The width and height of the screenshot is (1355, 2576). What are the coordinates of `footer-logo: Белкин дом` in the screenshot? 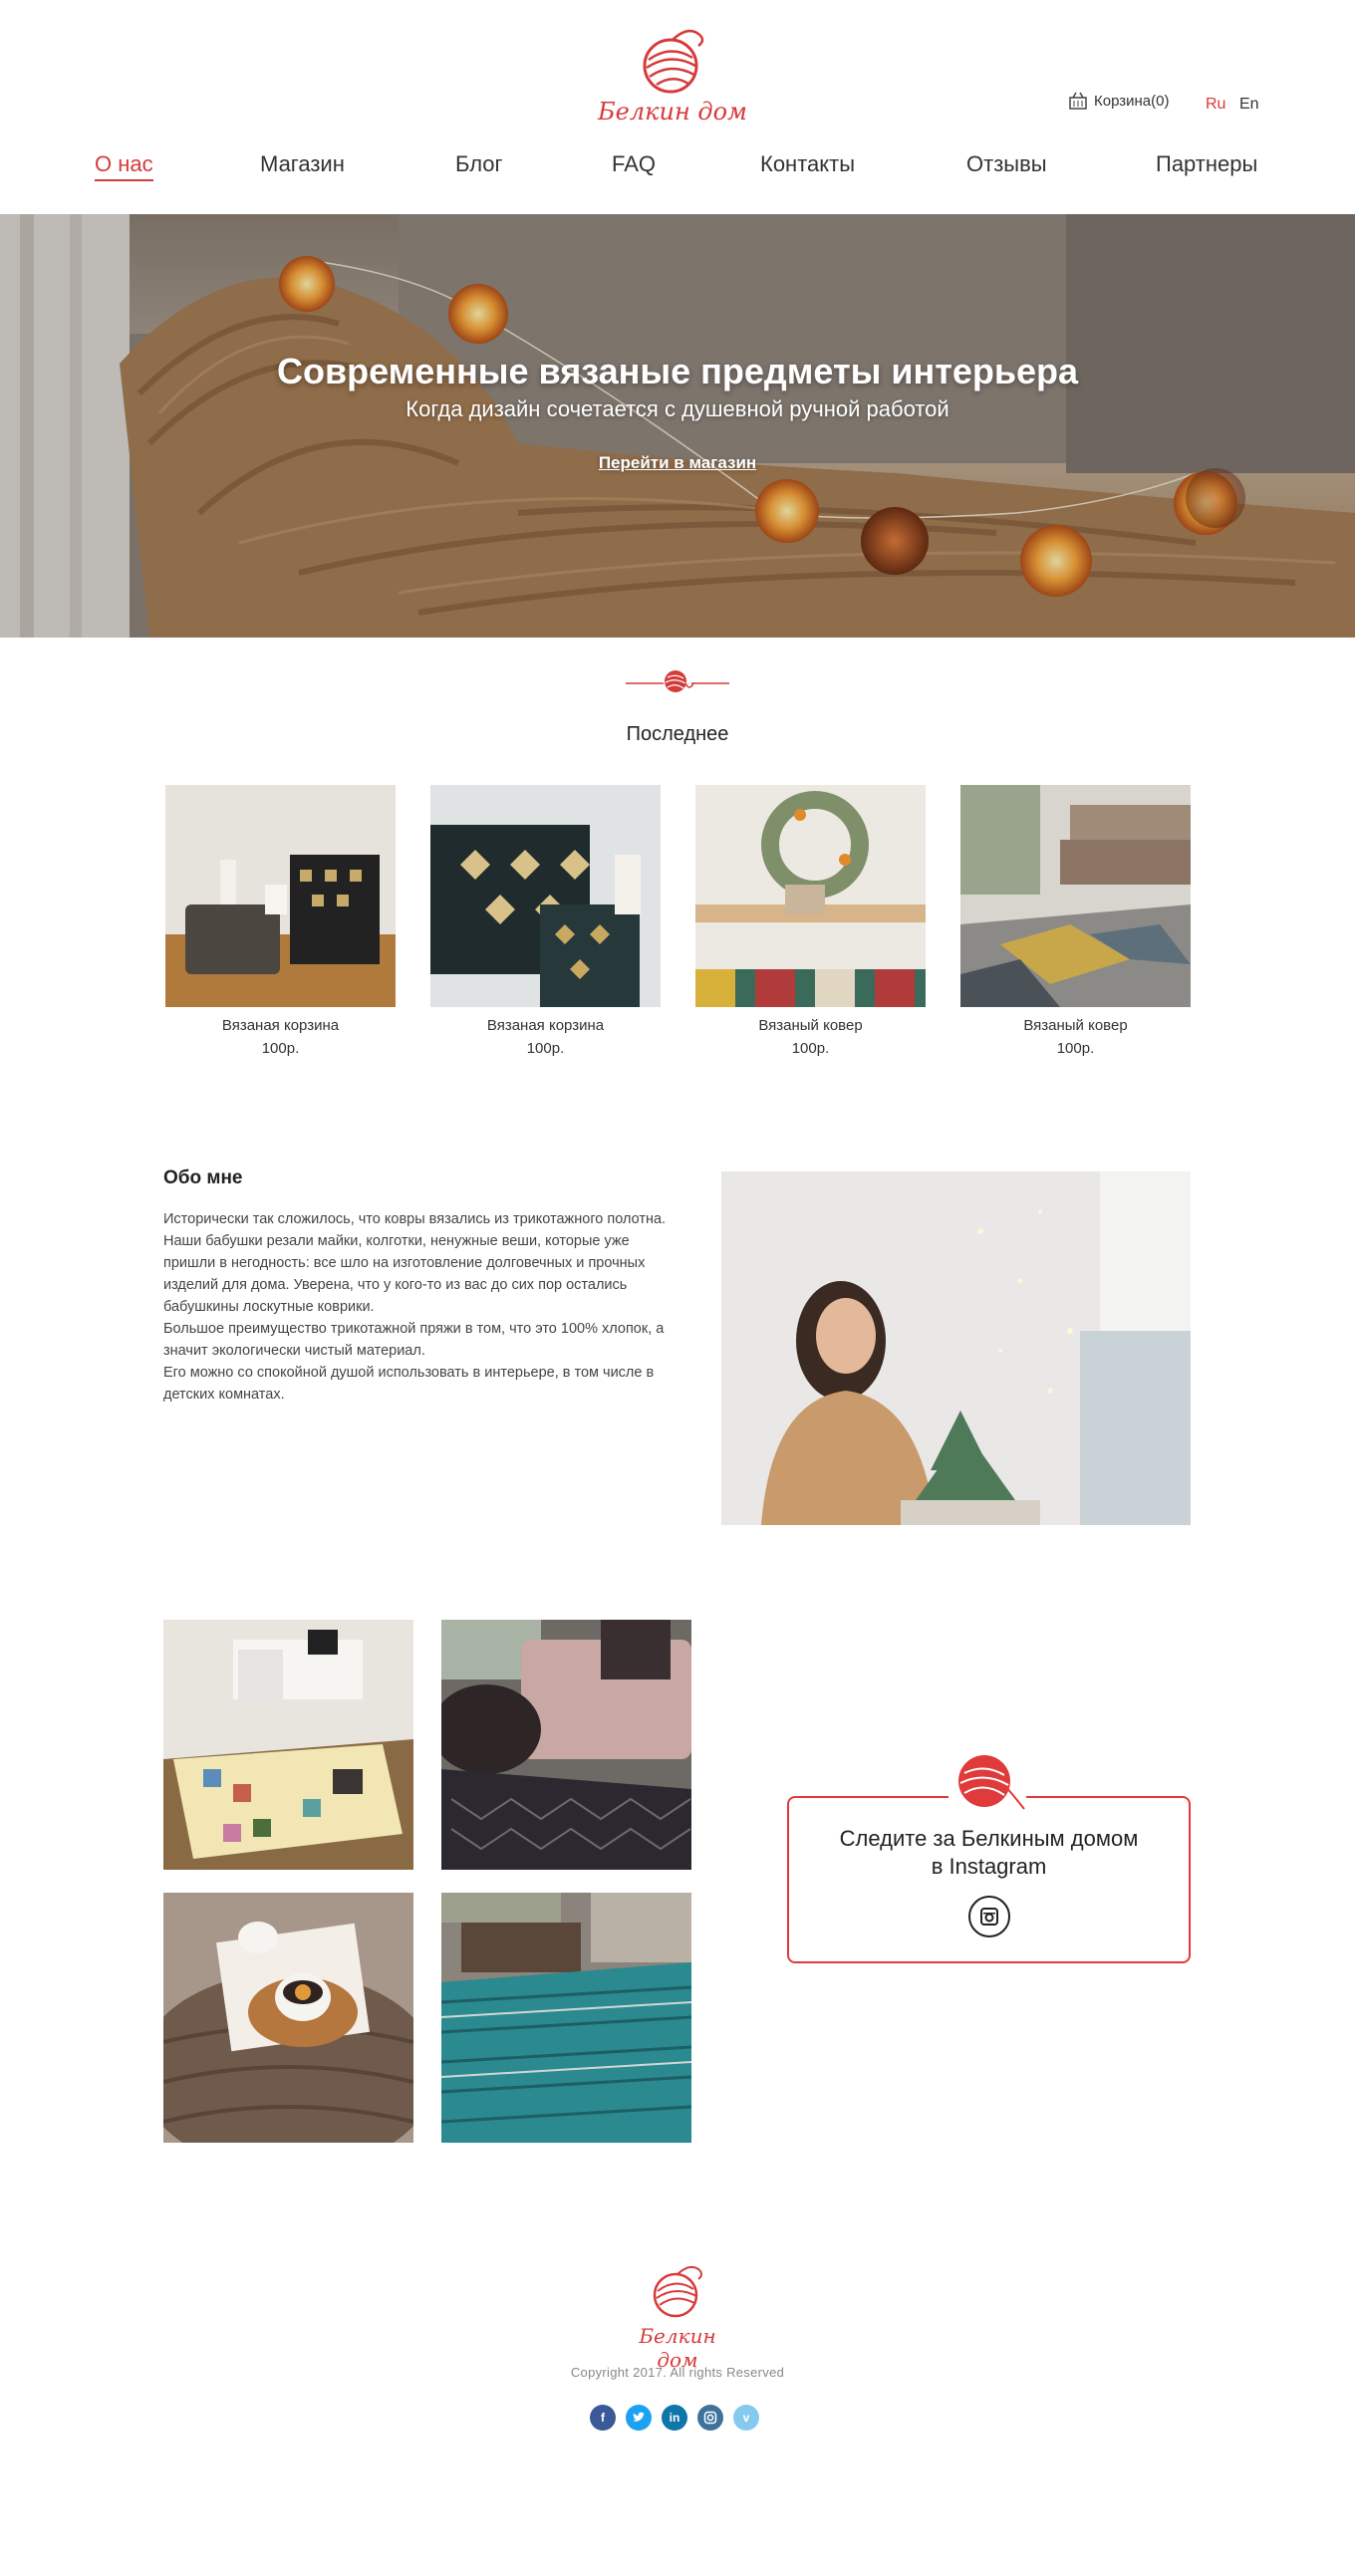 It's located at (677, 2316).